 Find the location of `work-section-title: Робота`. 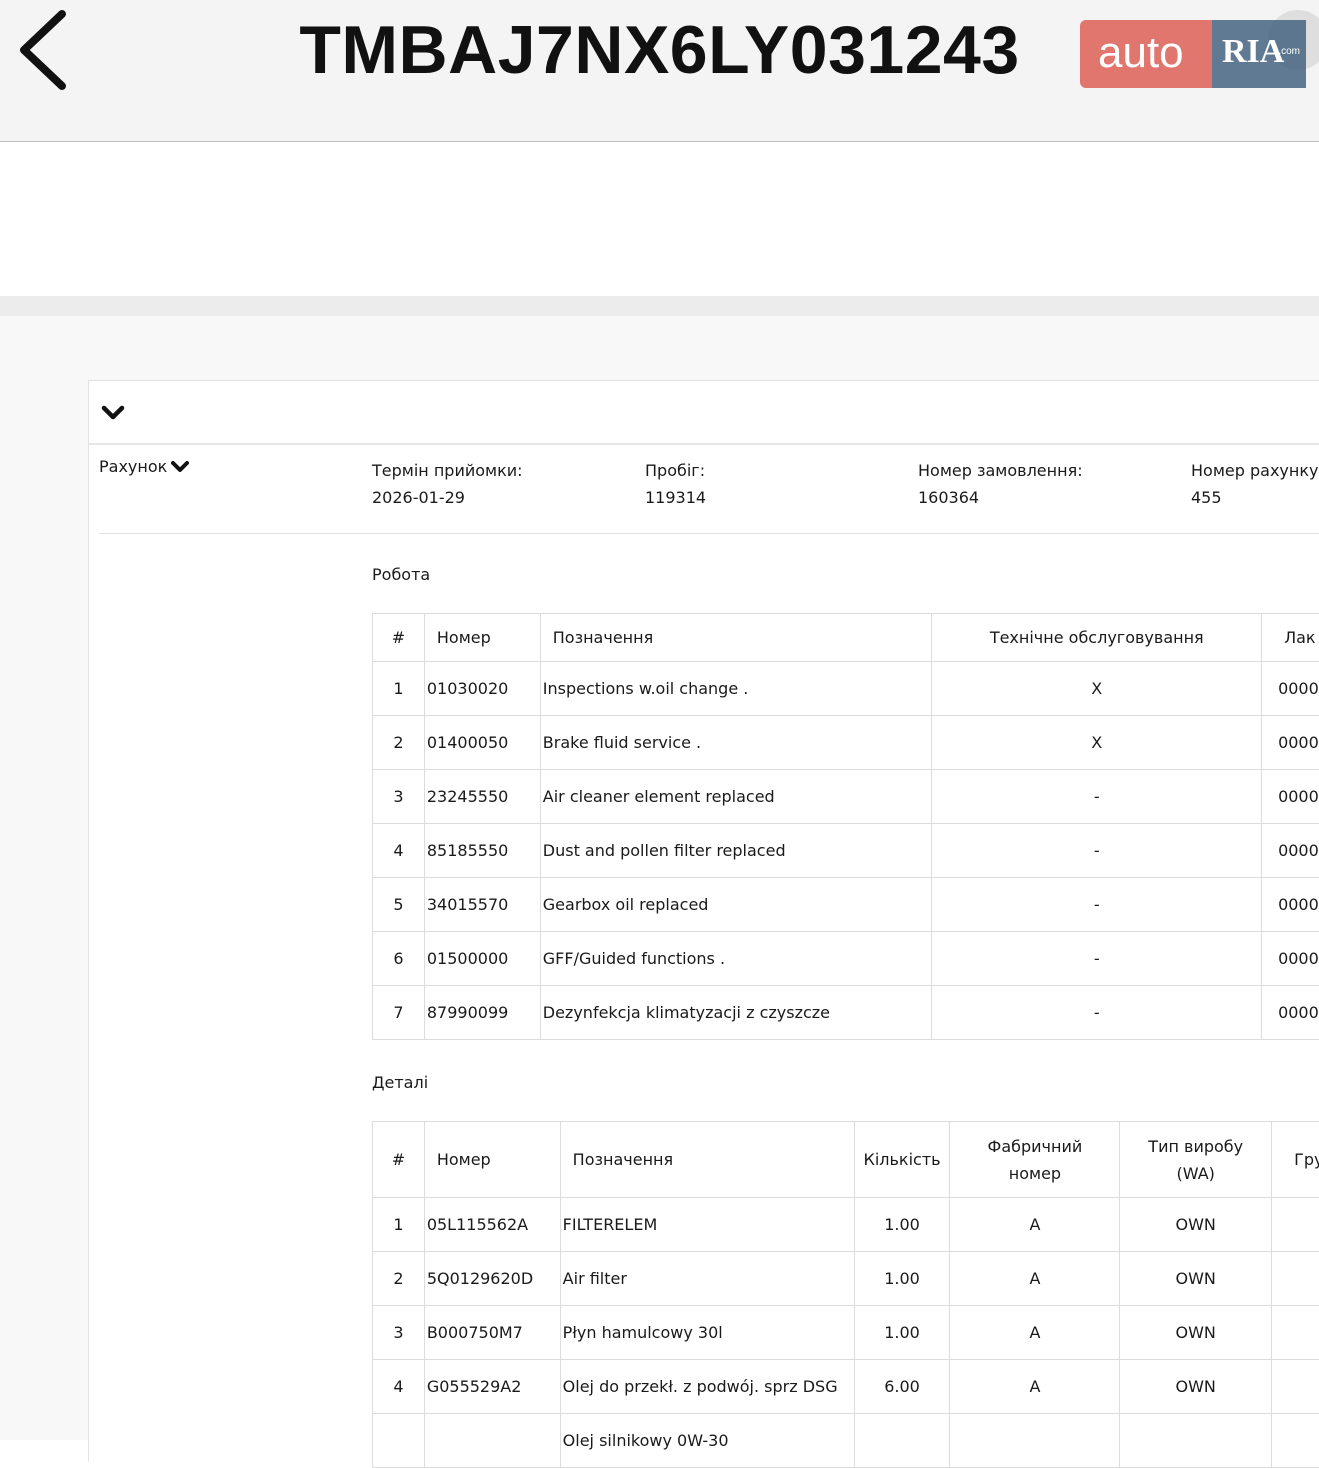

work-section-title: Робота is located at coordinates (401, 574).